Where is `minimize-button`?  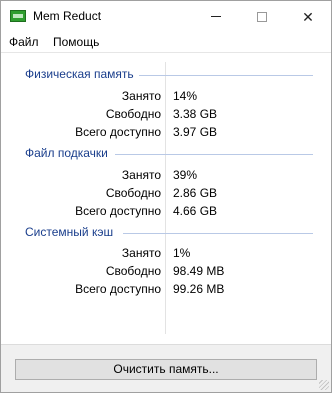
minimize-button is located at coordinates (216, 16).